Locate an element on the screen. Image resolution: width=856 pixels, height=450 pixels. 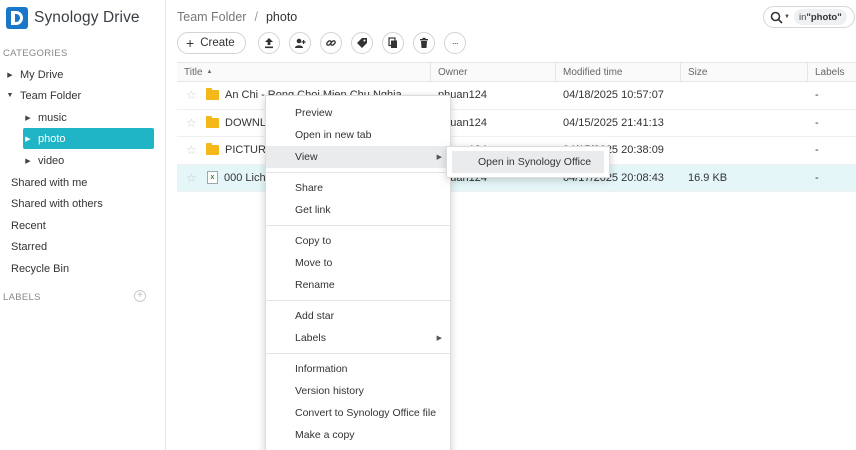
delete-button is located at coordinates (423, 43).